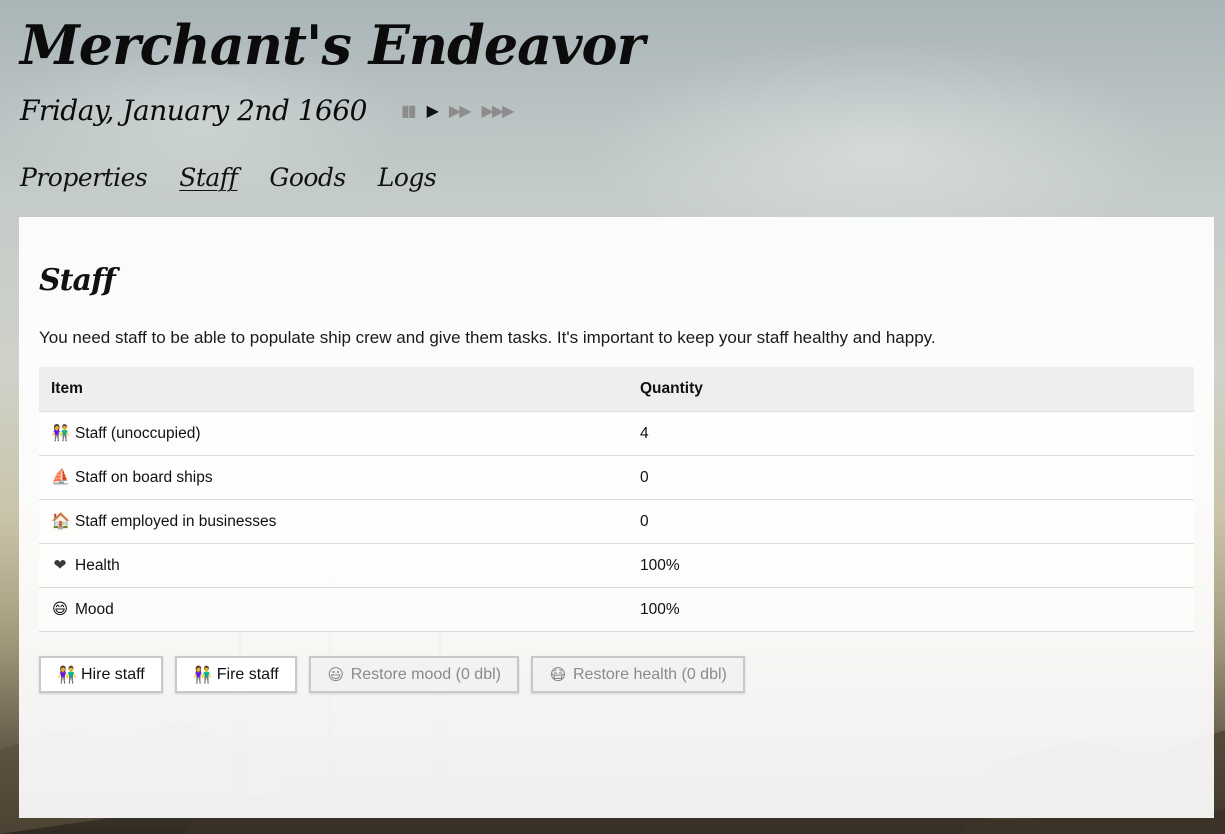 The image size is (1225, 834). I want to click on fast-forward-icon: ▶▶, so click(460, 110).